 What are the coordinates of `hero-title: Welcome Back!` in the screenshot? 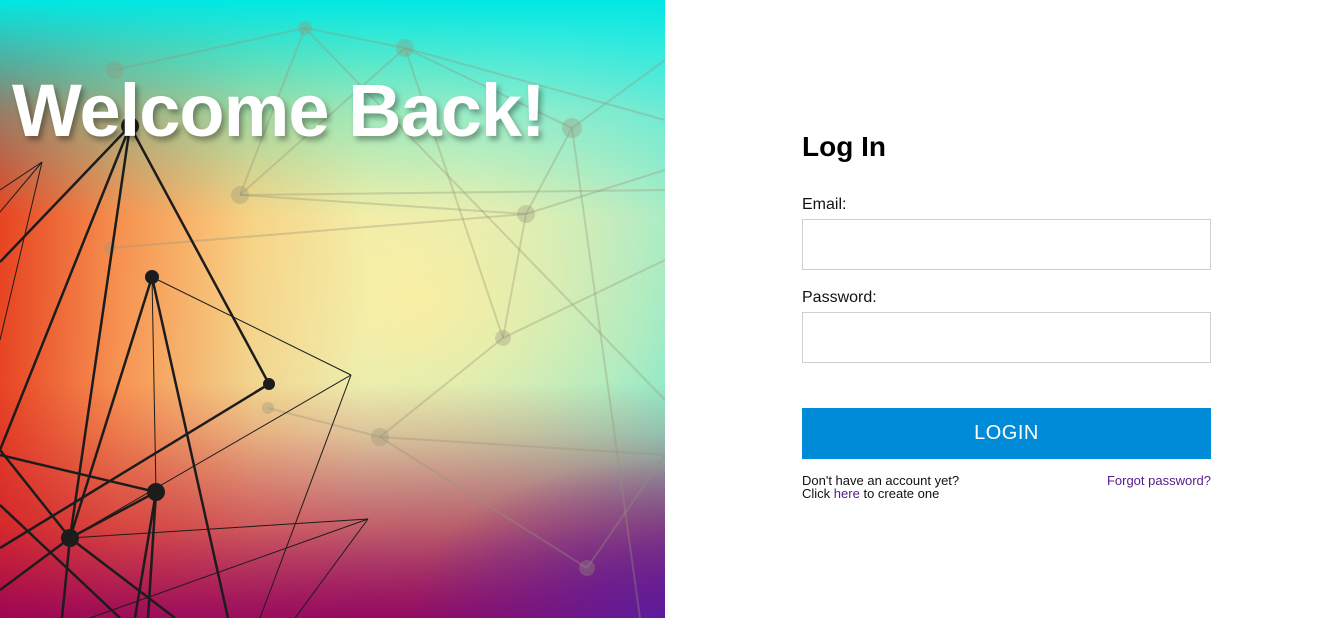 It's located at (279, 110).